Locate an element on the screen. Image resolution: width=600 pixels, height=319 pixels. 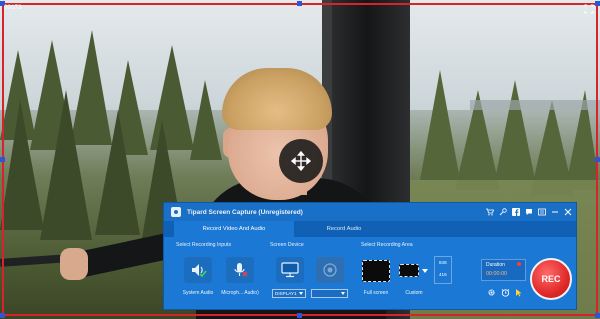
webcam-button is located at coordinates (330, 270).